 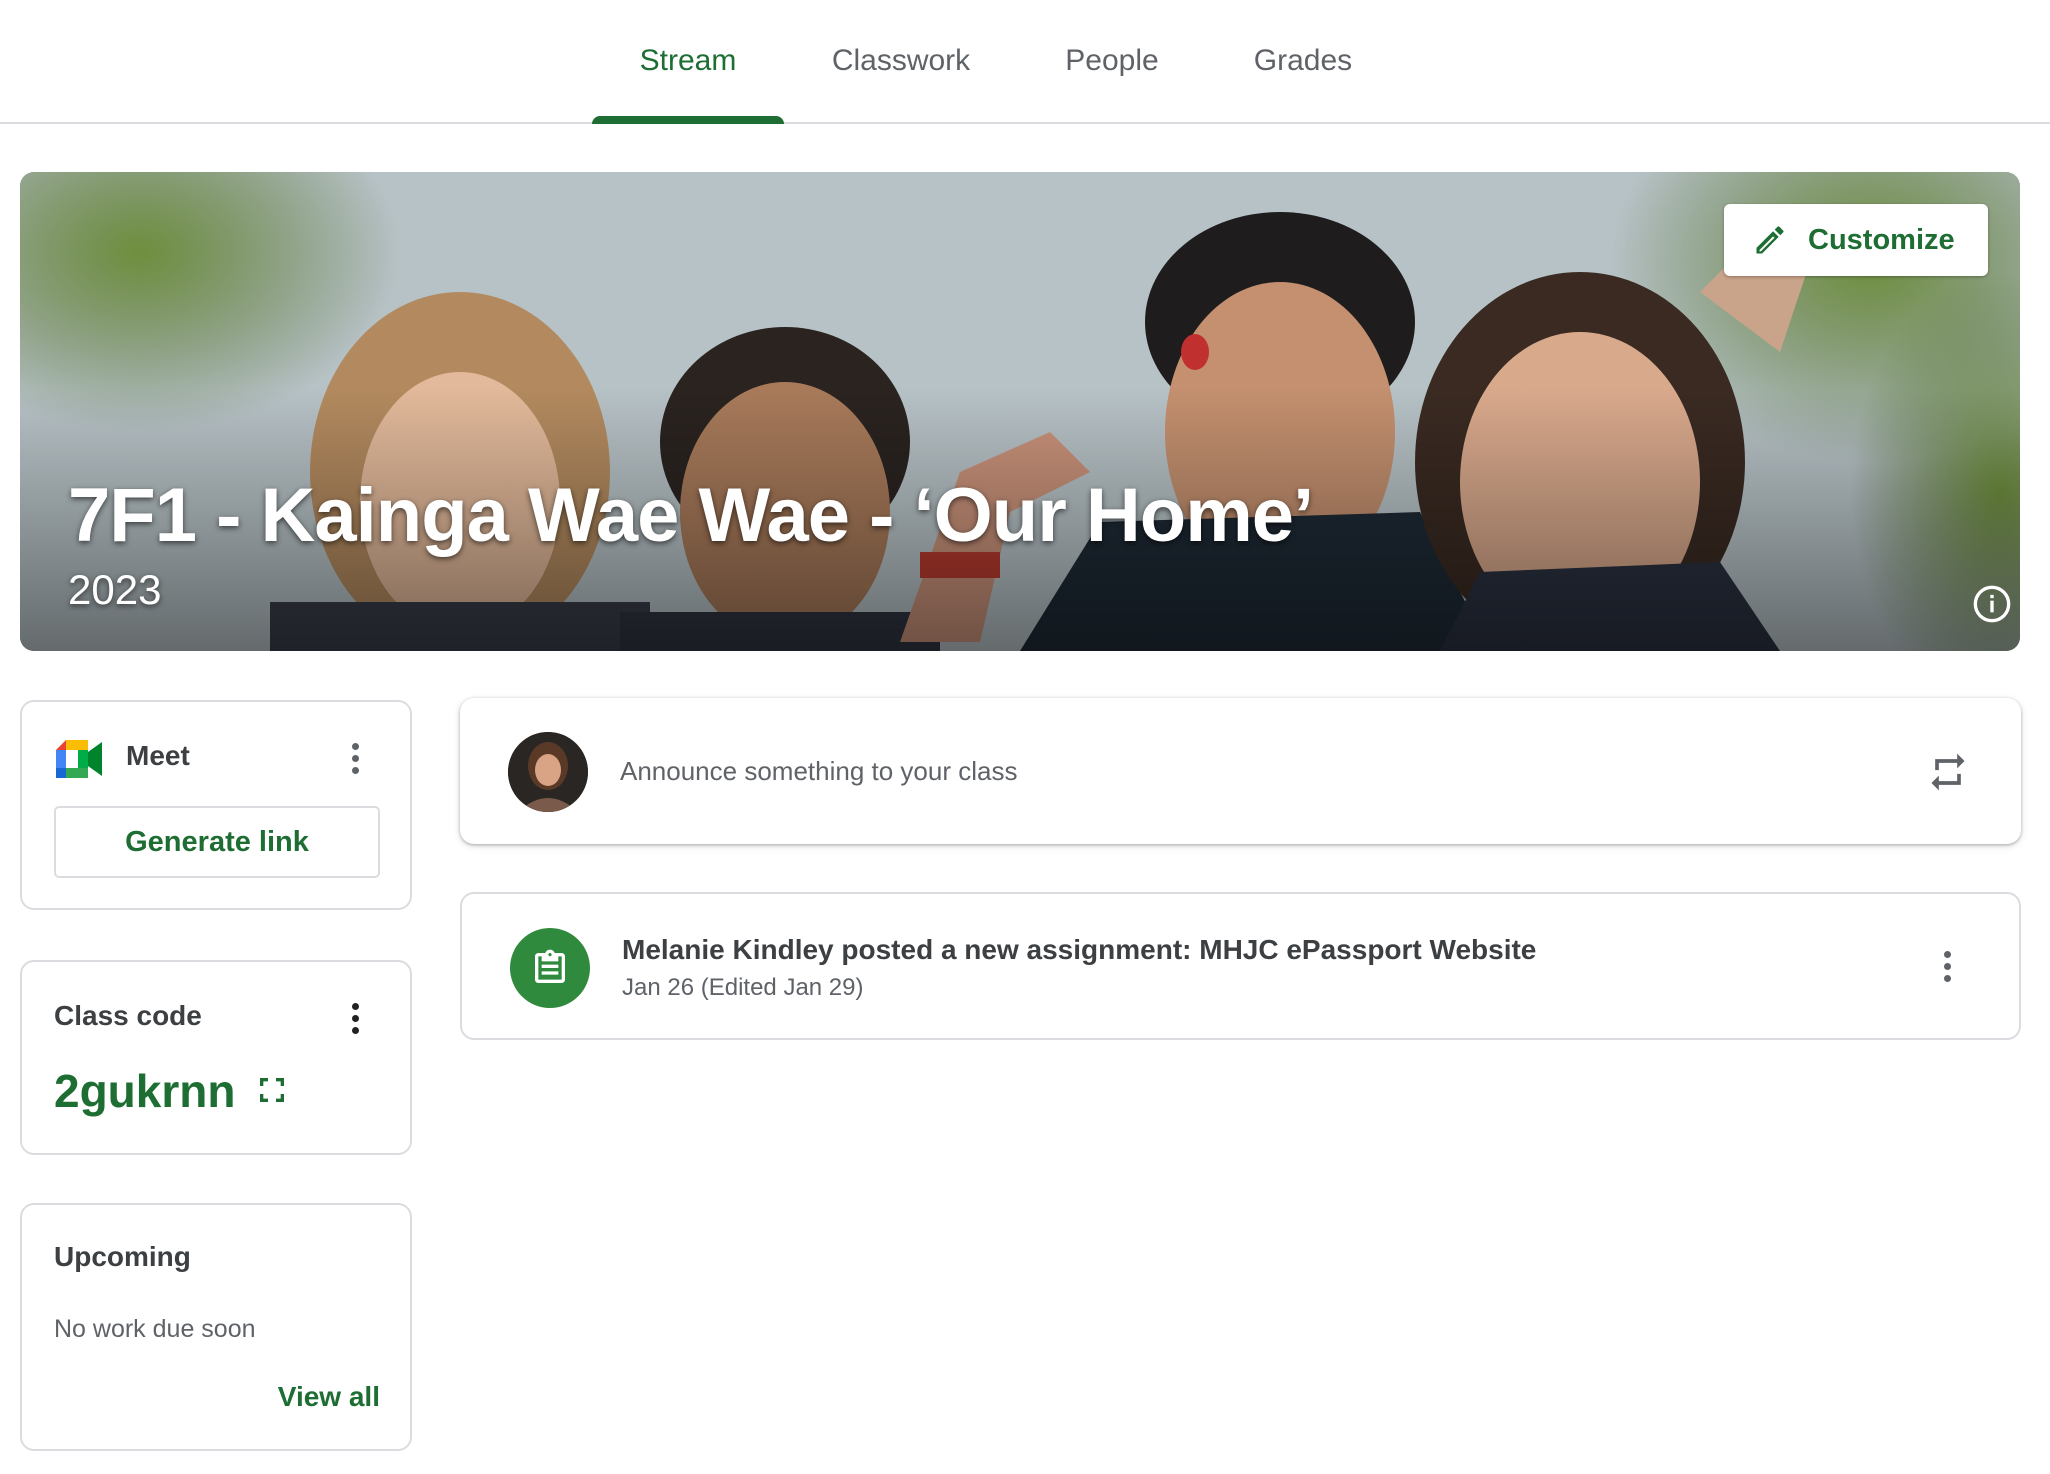 I want to click on pencil-icon, so click(x=1770, y=240).